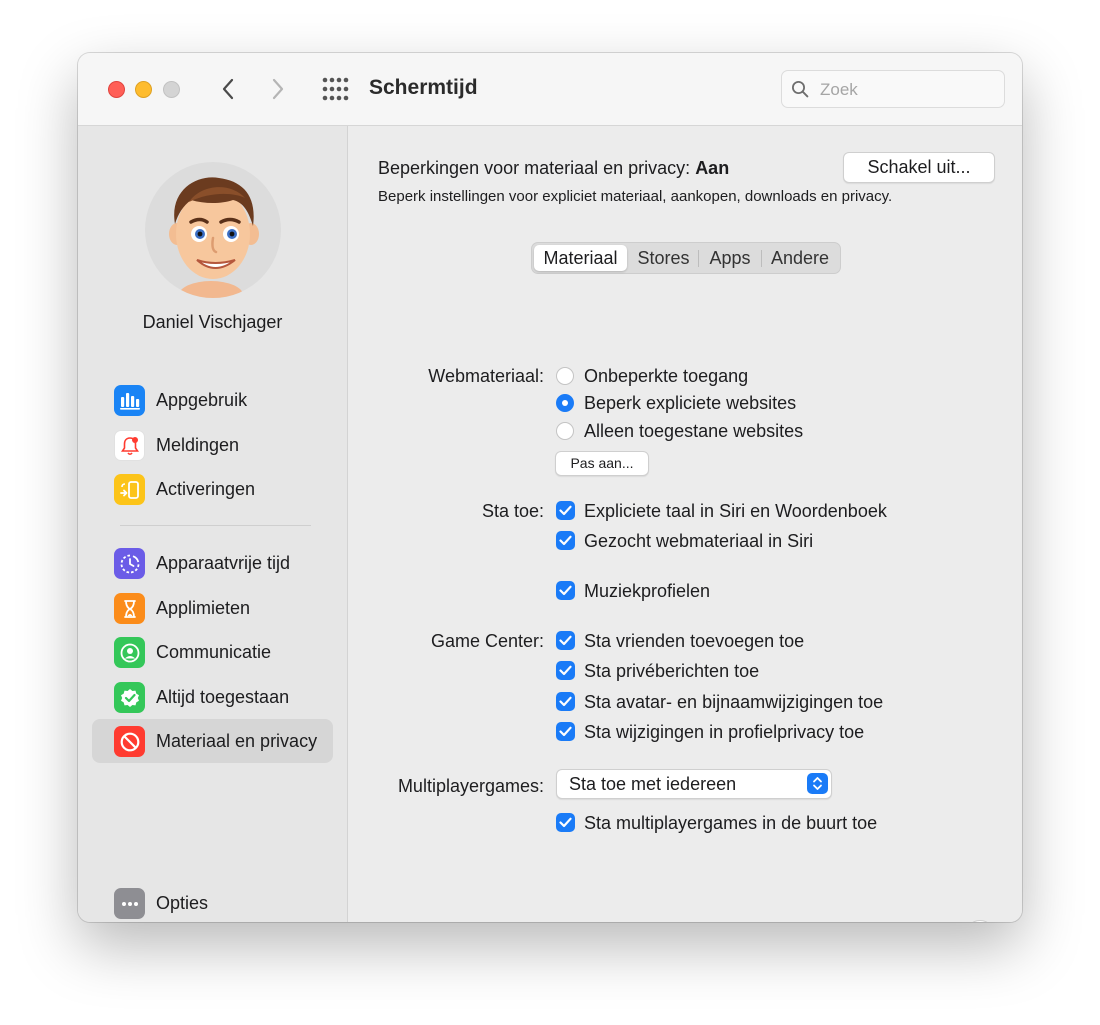 The width and height of the screenshot is (1100, 1025). What do you see at coordinates (129, 563) in the screenshot?
I see `downtime-icon` at bounding box center [129, 563].